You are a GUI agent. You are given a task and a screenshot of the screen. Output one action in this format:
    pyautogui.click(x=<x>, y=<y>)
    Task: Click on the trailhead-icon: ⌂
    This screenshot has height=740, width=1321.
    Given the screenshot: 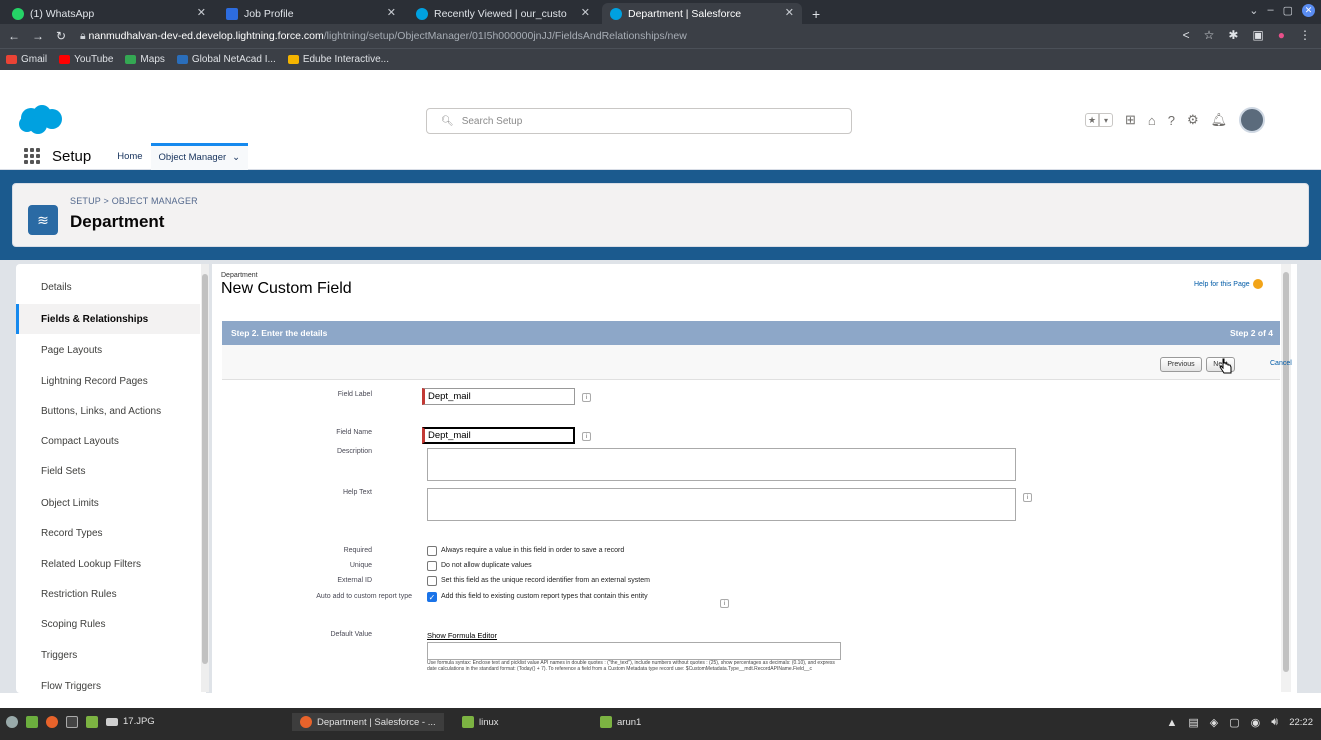 What is the action you would take?
    pyautogui.click(x=1152, y=120)
    